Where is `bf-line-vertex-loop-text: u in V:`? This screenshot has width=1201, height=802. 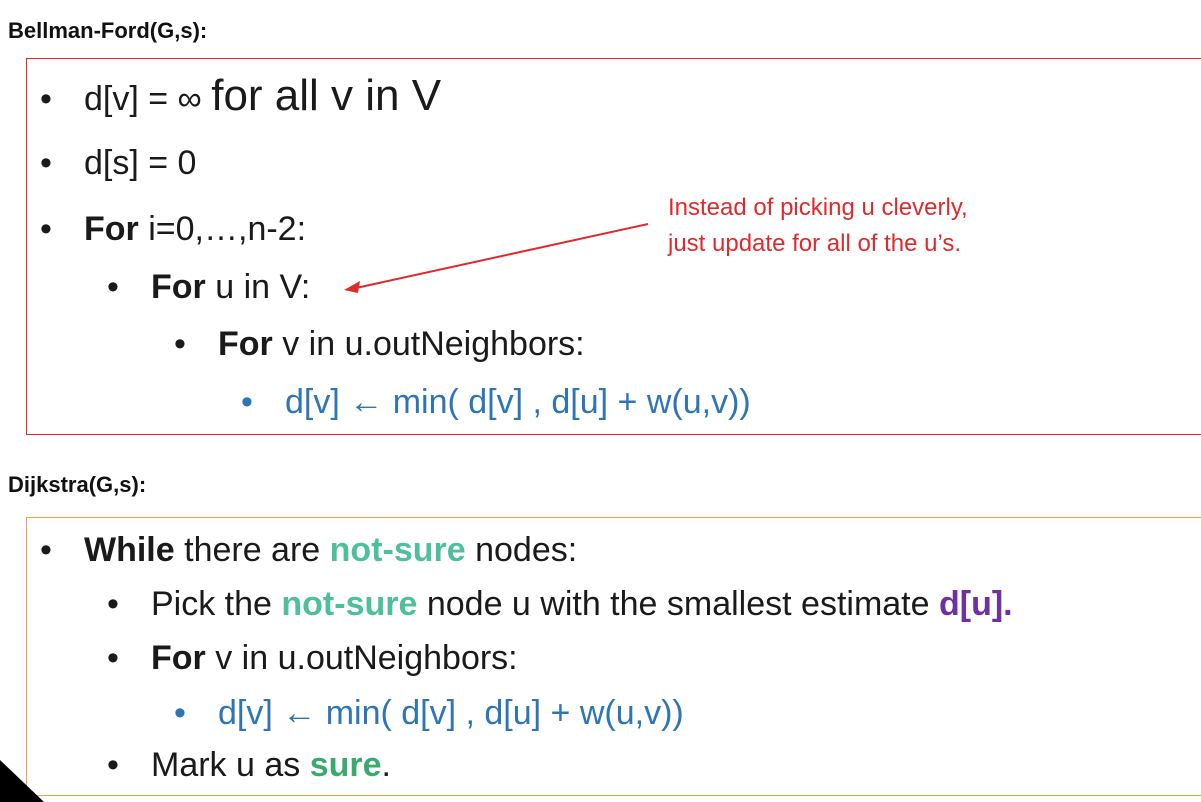 bf-line-vertex-loop-text: u in V: is located at coordinates (258, 287).